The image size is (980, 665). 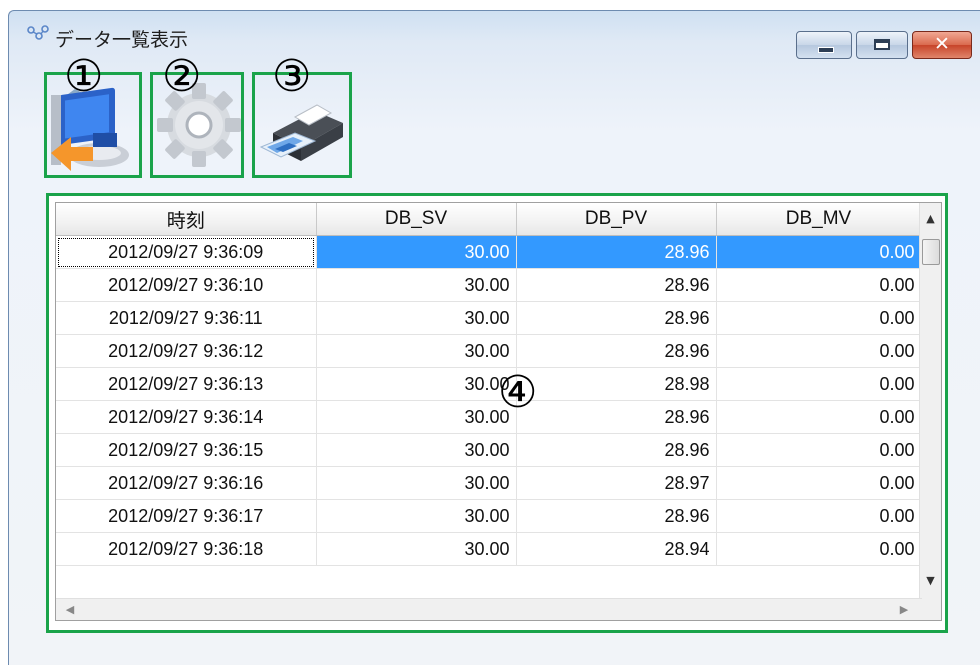 I want to click on column-header-db-mv: DB_MV, so click(x=819, y=219).